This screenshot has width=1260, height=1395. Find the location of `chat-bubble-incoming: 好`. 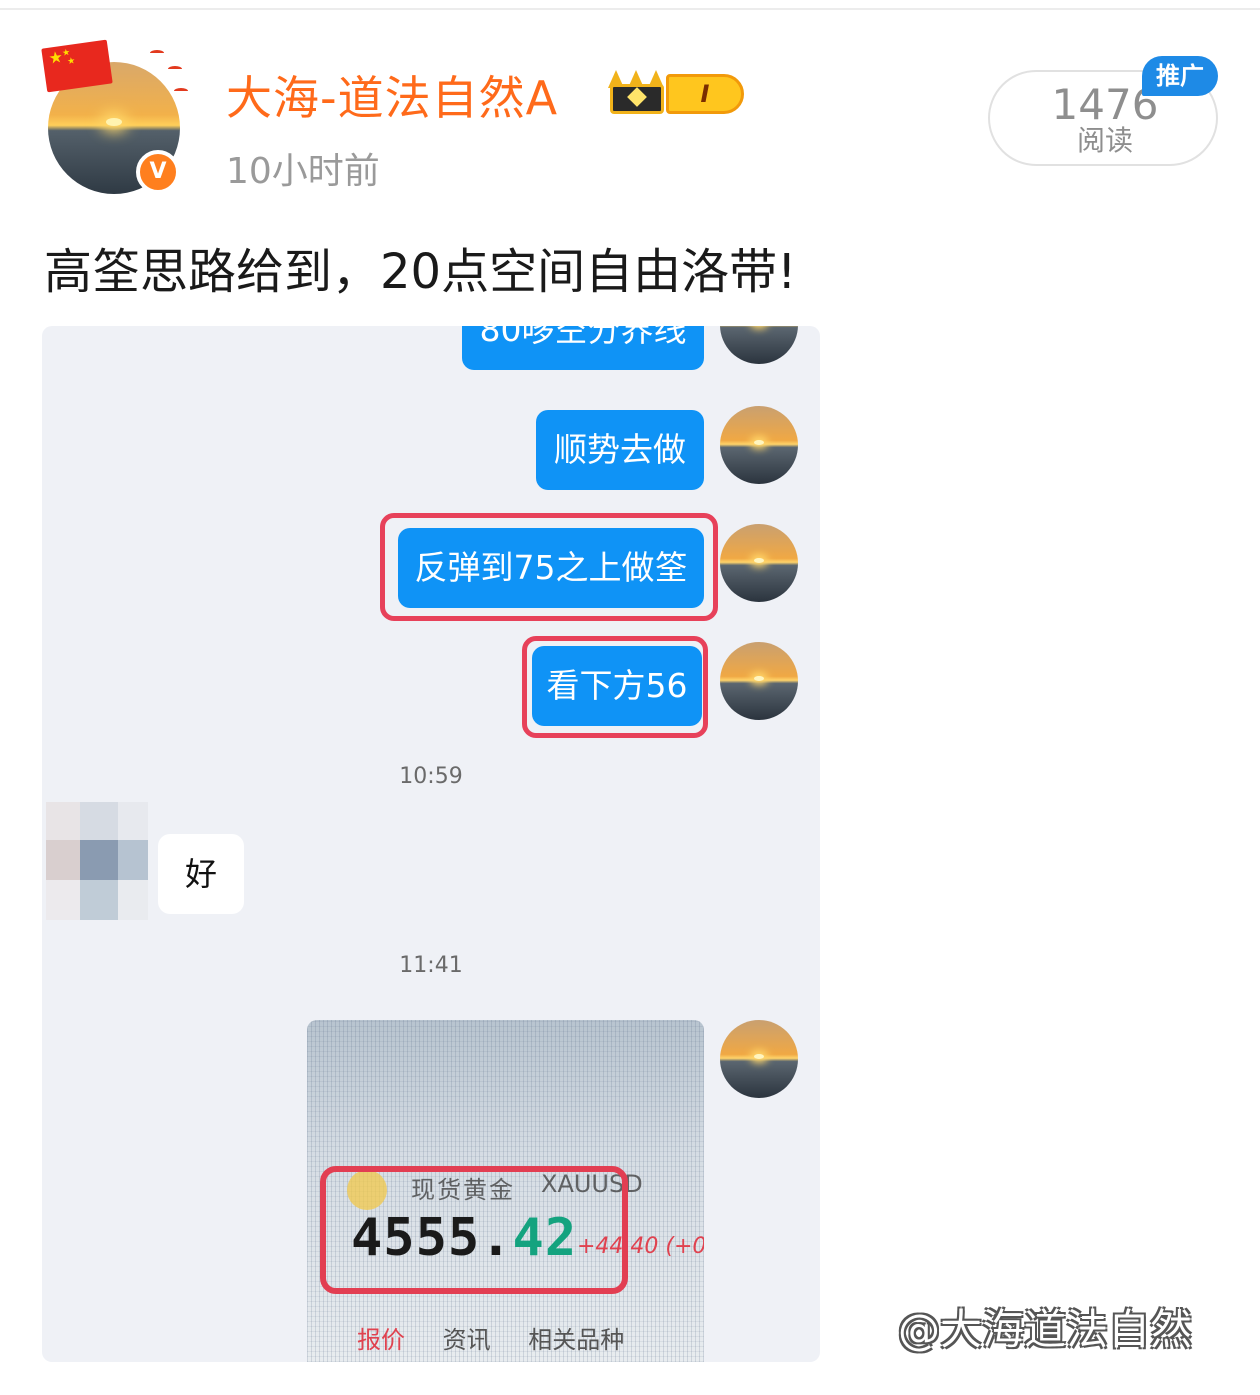

chat-bubble-incoming: 好 is located at coordinates (201, 874).